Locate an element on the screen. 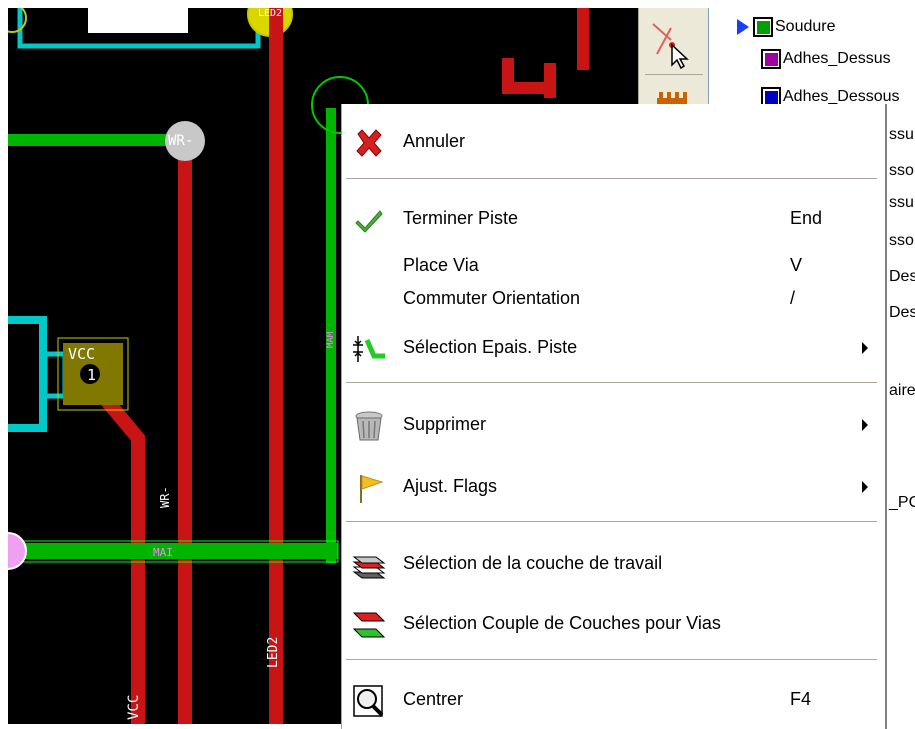 This screenshot has width=915, height=729. component-notch is located at coordinates (55, 375).